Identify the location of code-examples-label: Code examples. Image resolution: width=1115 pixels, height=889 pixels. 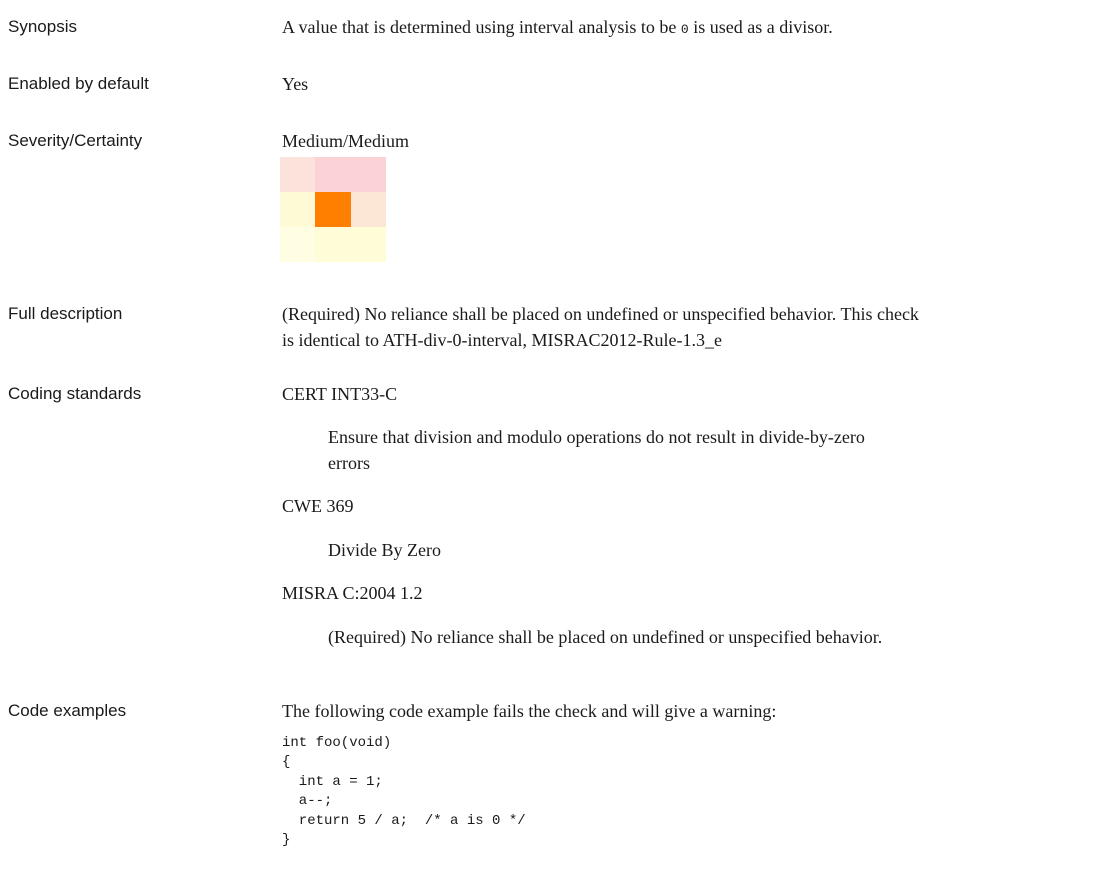
(67, 710).